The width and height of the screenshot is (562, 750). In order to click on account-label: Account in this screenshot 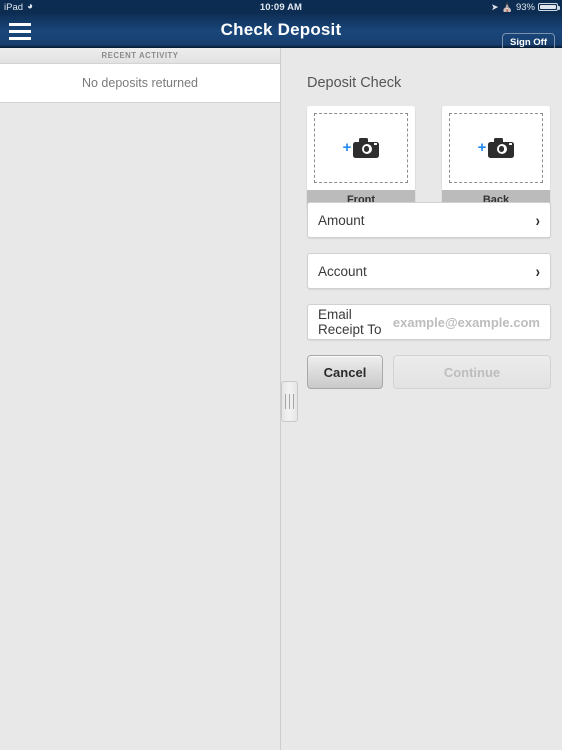, I will do `click(342, 271)`.